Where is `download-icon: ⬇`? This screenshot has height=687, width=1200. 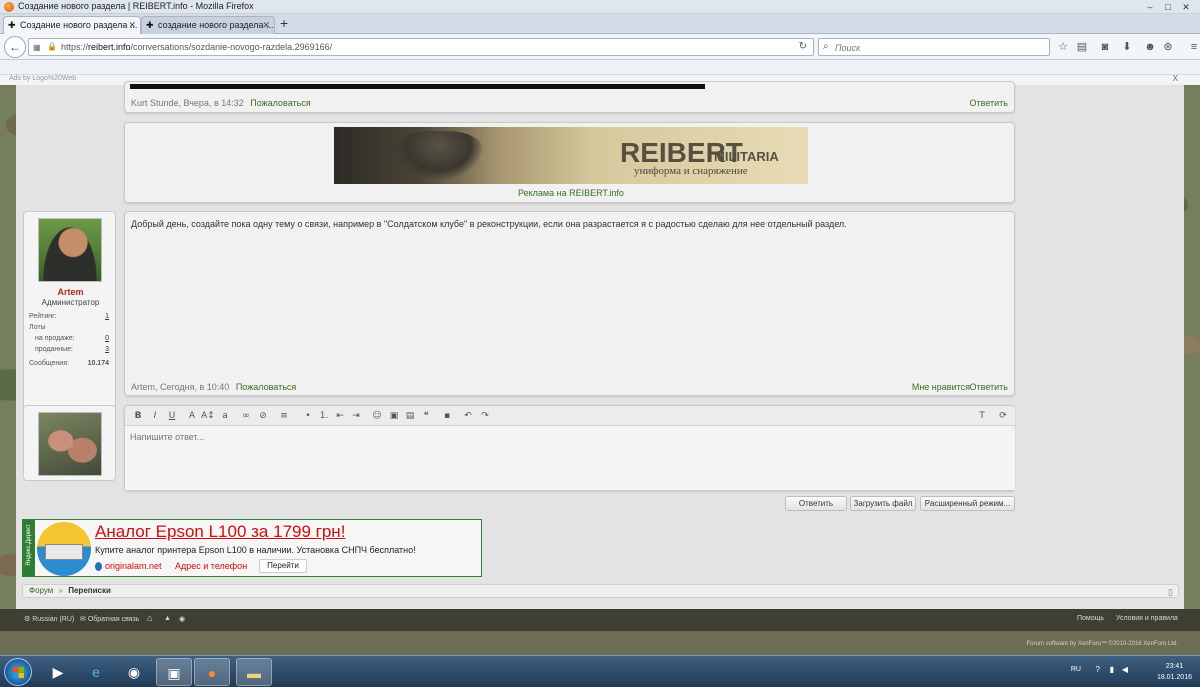 download-icon: ⬇ is located at coordinates (1127, 47).